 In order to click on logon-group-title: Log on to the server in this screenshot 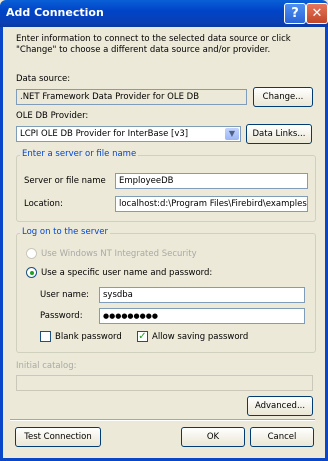, I will do `click(65, 232)`.